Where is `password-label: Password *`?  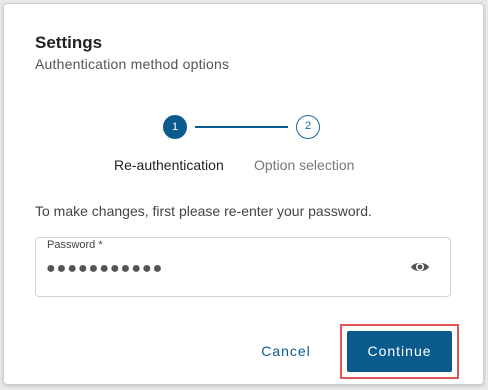 password-label: Password * is located at coordinates (75, 245).